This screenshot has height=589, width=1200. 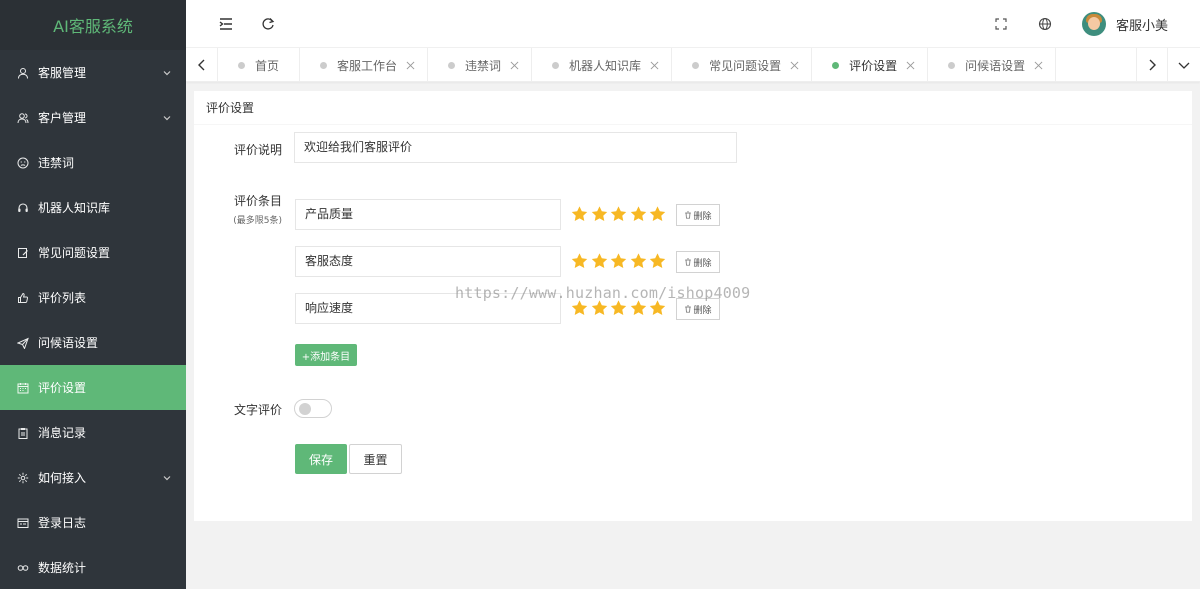 I want to click on desc-input: 欢迎给我们客服评价, so click(x=515, y=147).